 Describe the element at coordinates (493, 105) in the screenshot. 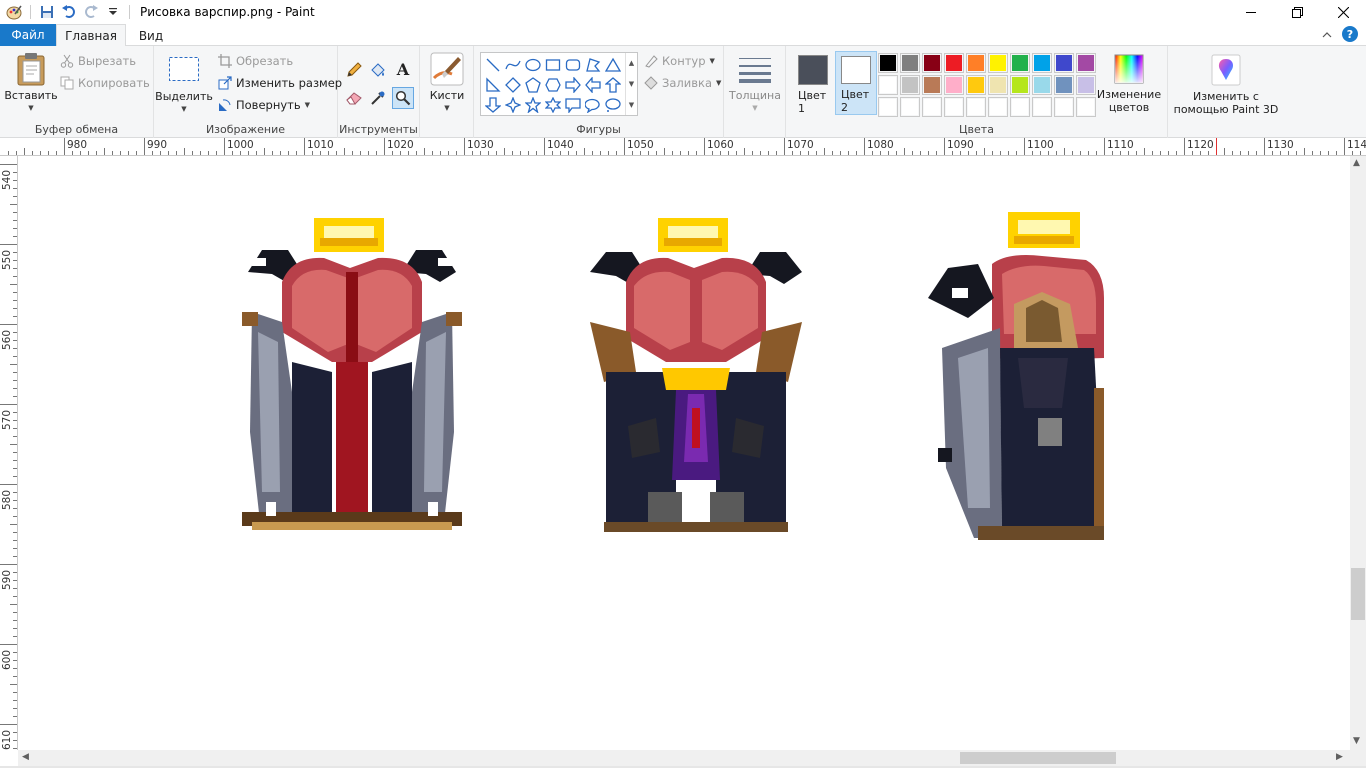

I see `arrow-down-shape-icon` at that location.